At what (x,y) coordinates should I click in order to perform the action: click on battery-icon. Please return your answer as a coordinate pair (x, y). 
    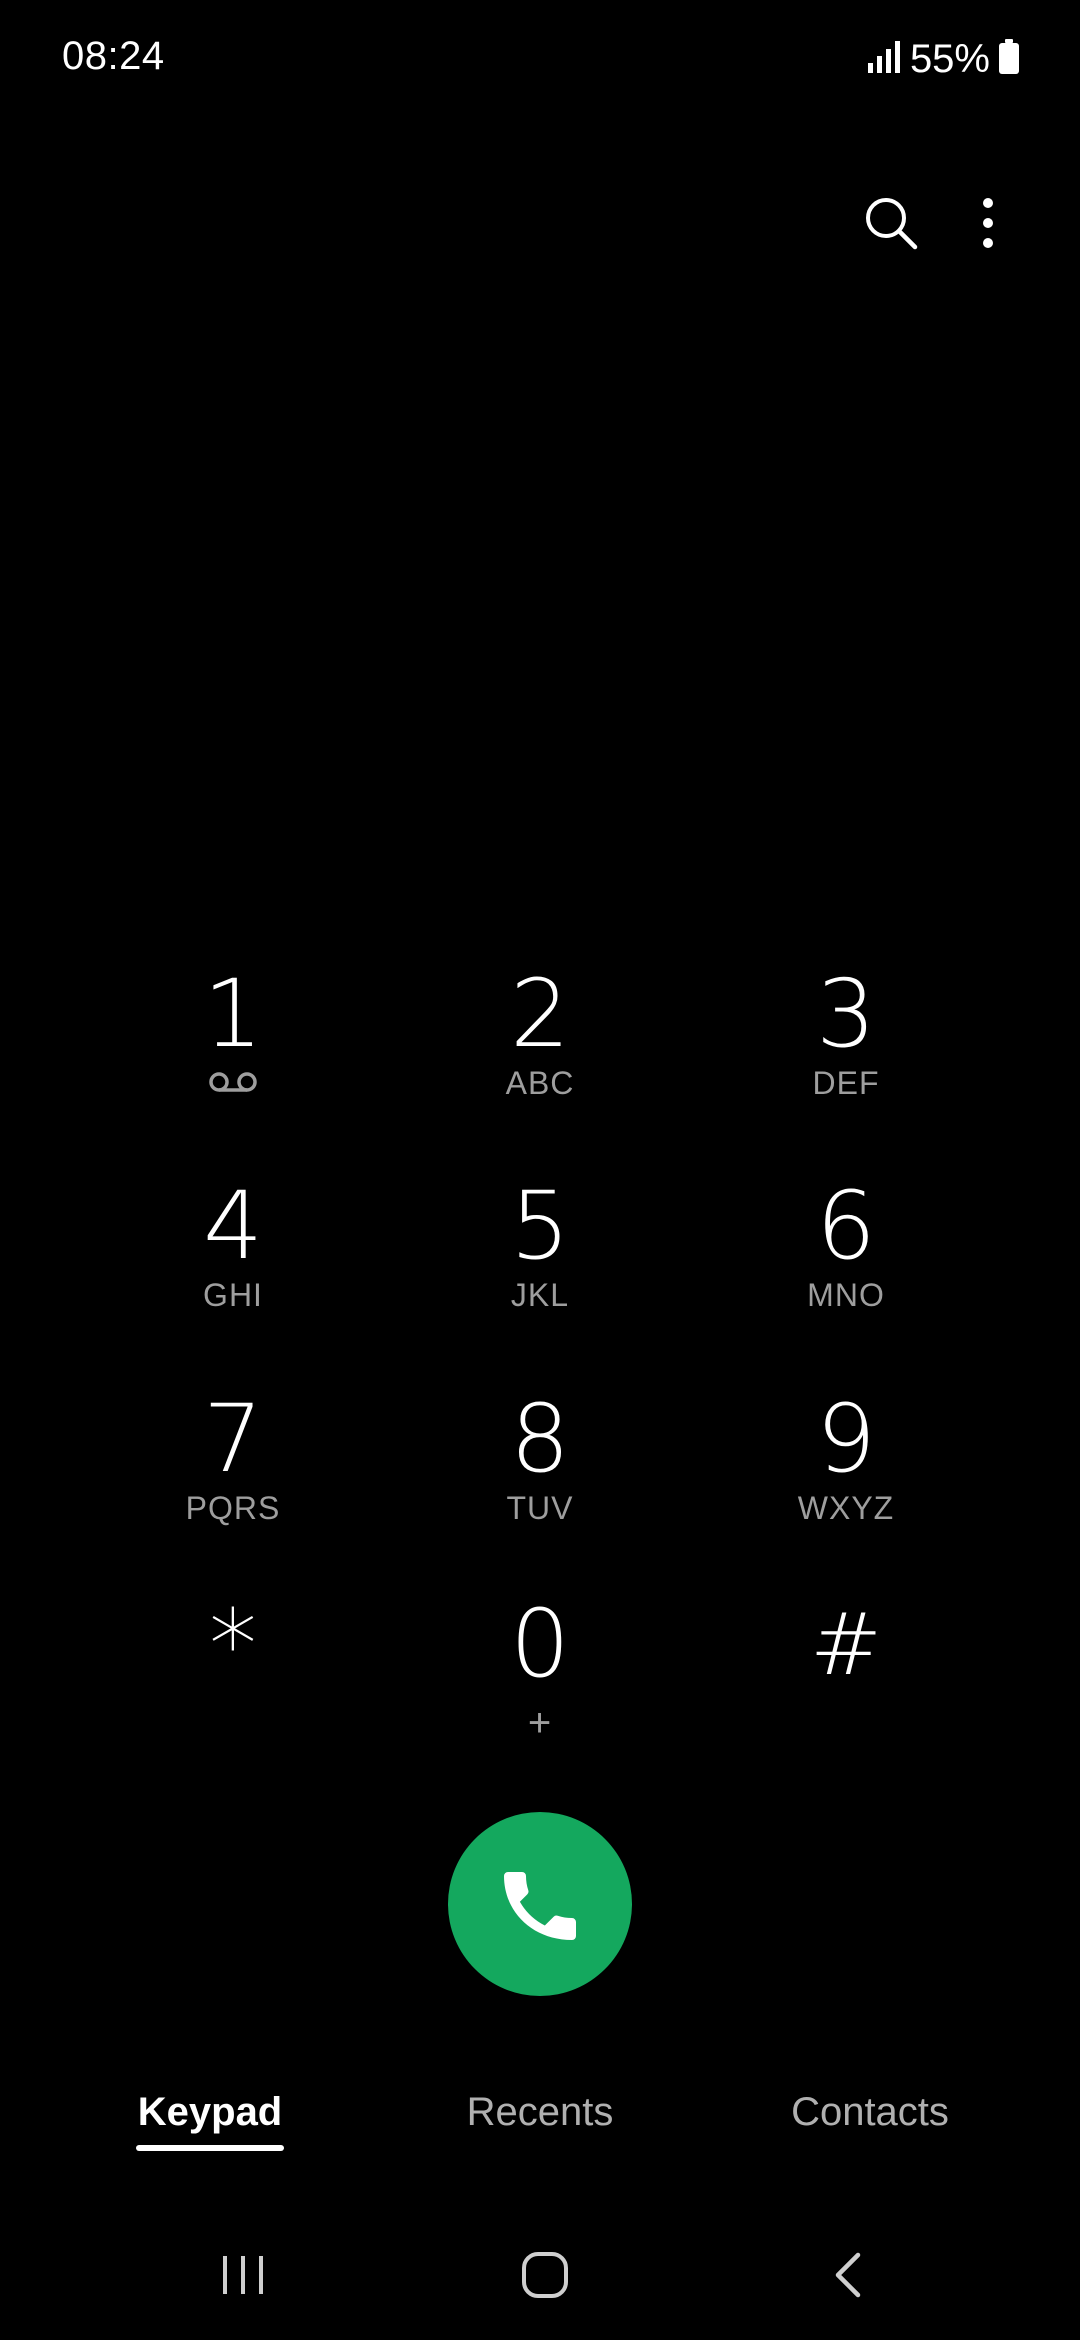
    Looking at the image, I should click on (1009, 59).